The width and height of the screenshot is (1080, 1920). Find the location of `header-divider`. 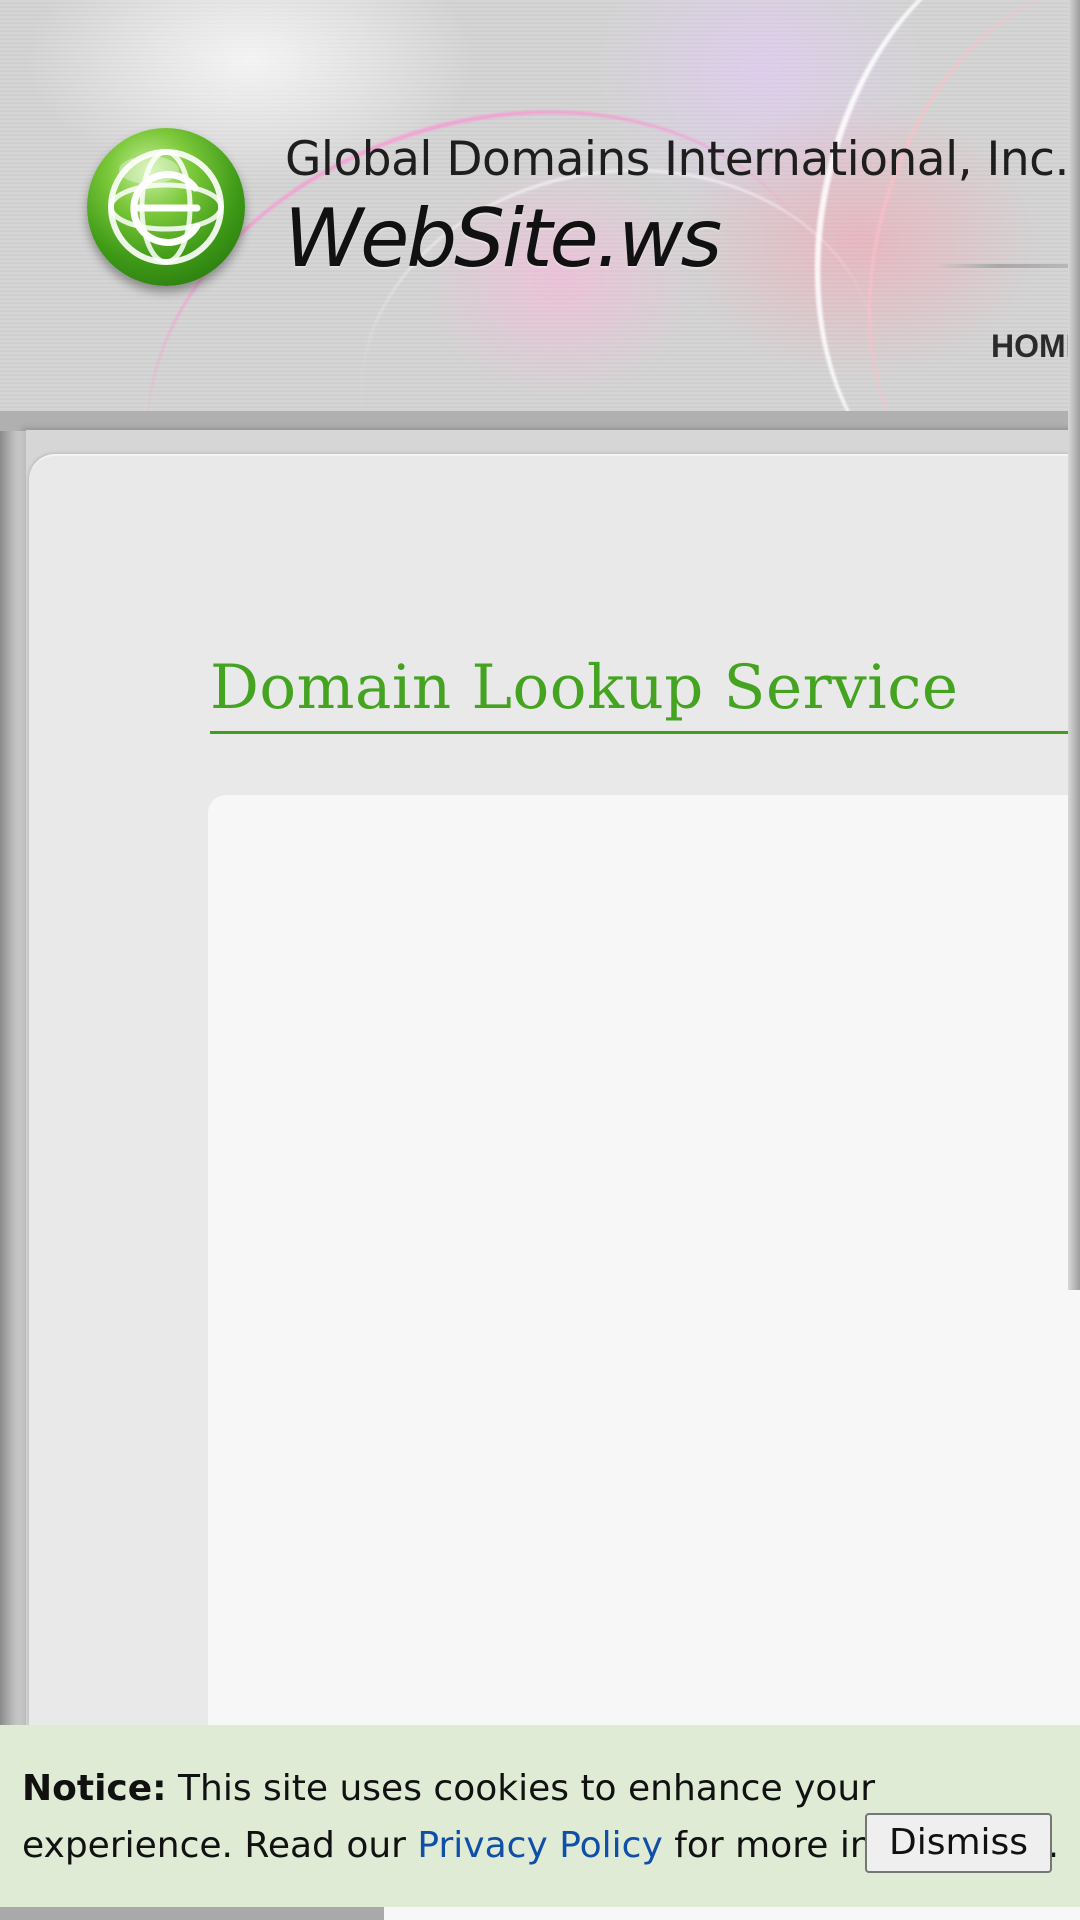

header-divider is located at coordinates (1007, 266).